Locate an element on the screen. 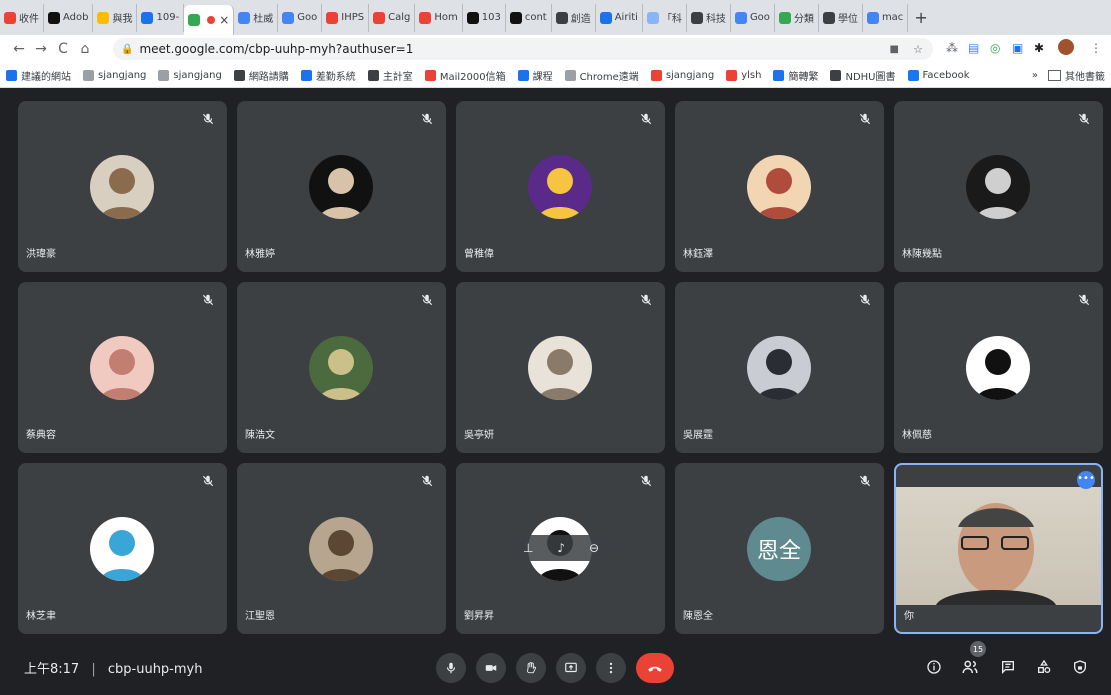 The height and width of the screenshot is (695, 1111). browser-tab: 學位 is located at coordinates (841, 17).